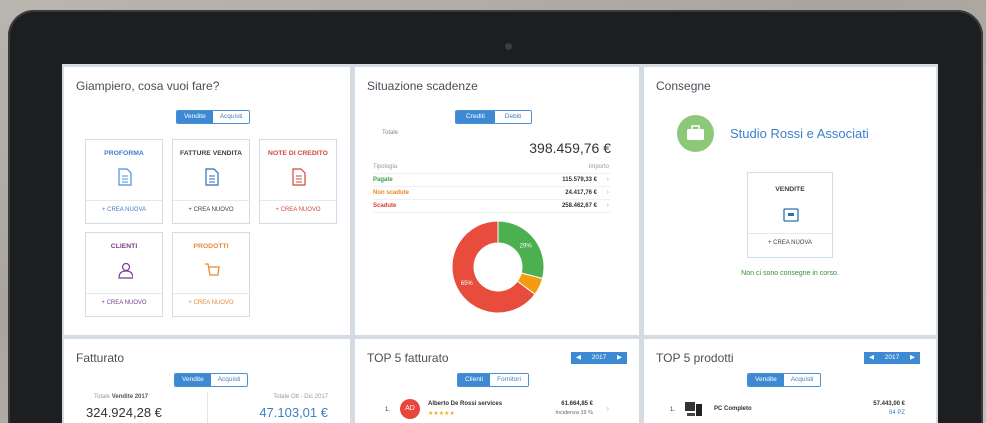 The height and width of the screenshot is (423, 986). What do you see at coordinates (889, 404) in the screenshot?
I see `product-value: 57.443,00 €` at bounding box center [889, 404].